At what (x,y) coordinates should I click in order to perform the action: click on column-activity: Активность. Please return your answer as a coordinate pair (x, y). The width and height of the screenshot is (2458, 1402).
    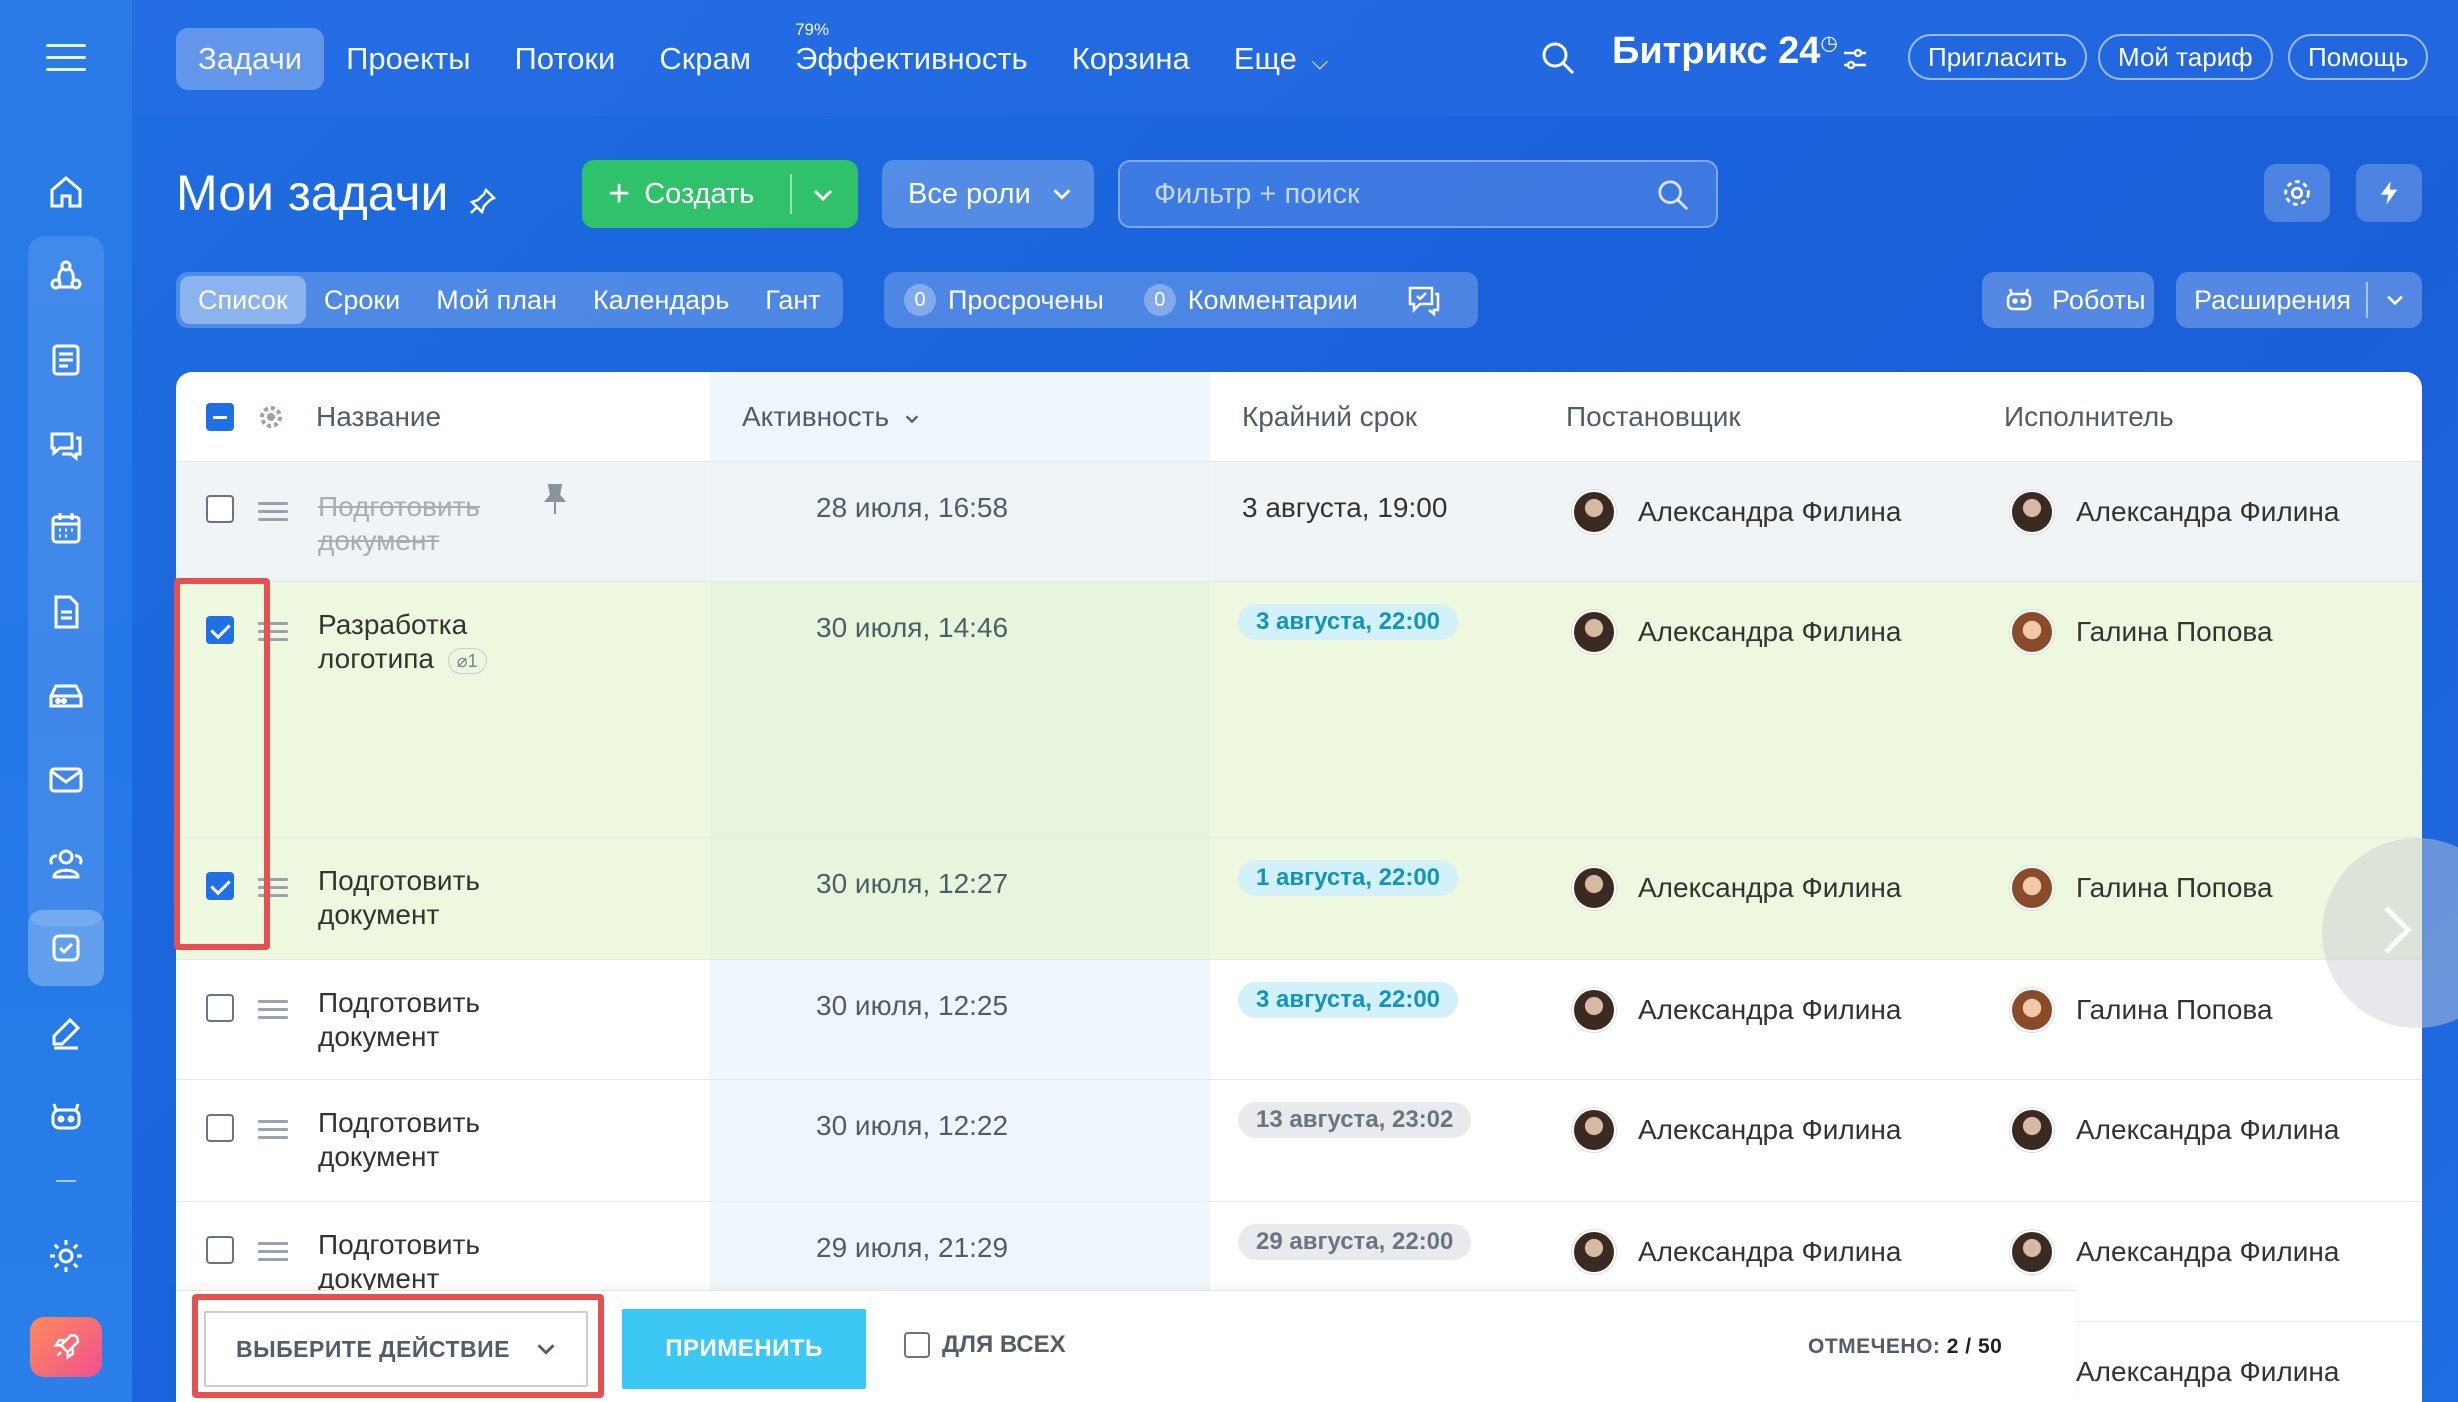
    Looking at the image, I should click on (831, 417).